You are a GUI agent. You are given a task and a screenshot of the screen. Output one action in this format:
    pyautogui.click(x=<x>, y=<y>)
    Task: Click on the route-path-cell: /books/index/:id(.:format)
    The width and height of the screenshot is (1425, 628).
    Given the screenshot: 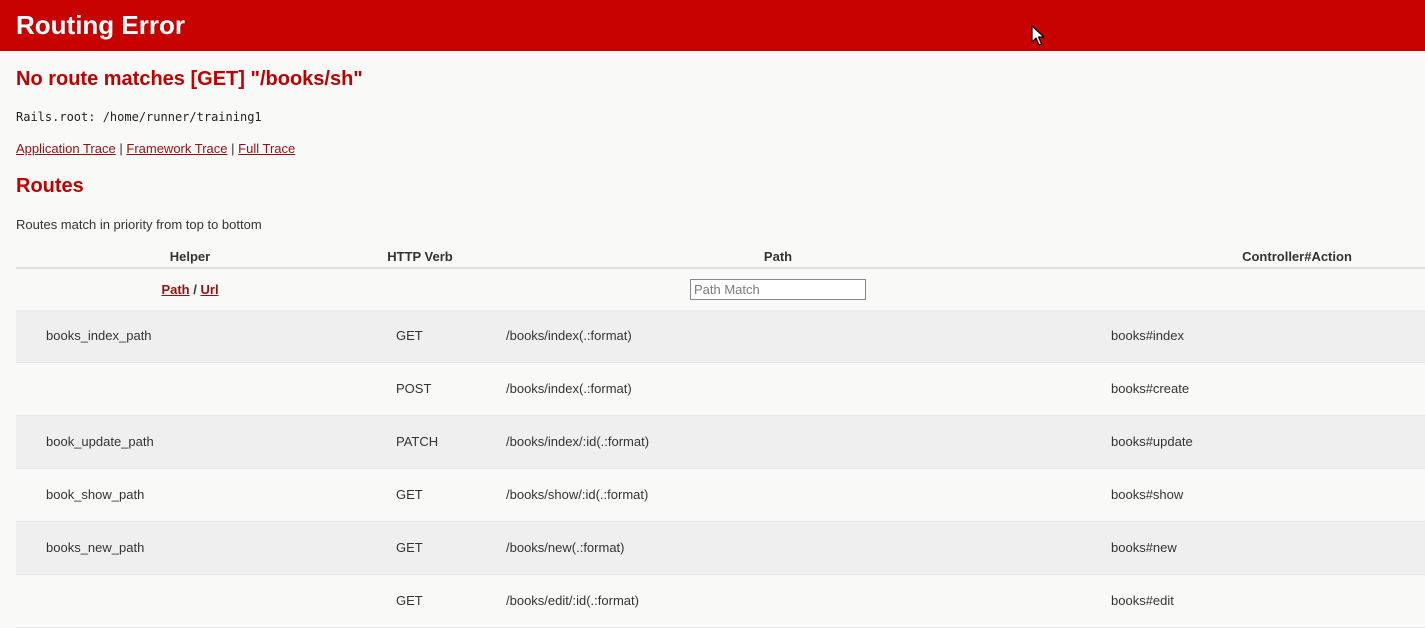 What is the action you would take?
    pyautogui.click(x=578, y=441)
    